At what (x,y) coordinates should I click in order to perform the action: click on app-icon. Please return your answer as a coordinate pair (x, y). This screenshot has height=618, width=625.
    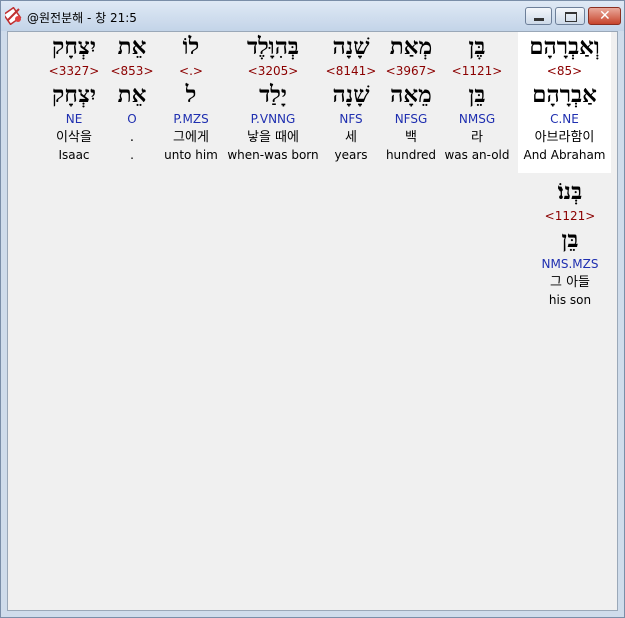
    Looking at the image, I should click on (13, 16).